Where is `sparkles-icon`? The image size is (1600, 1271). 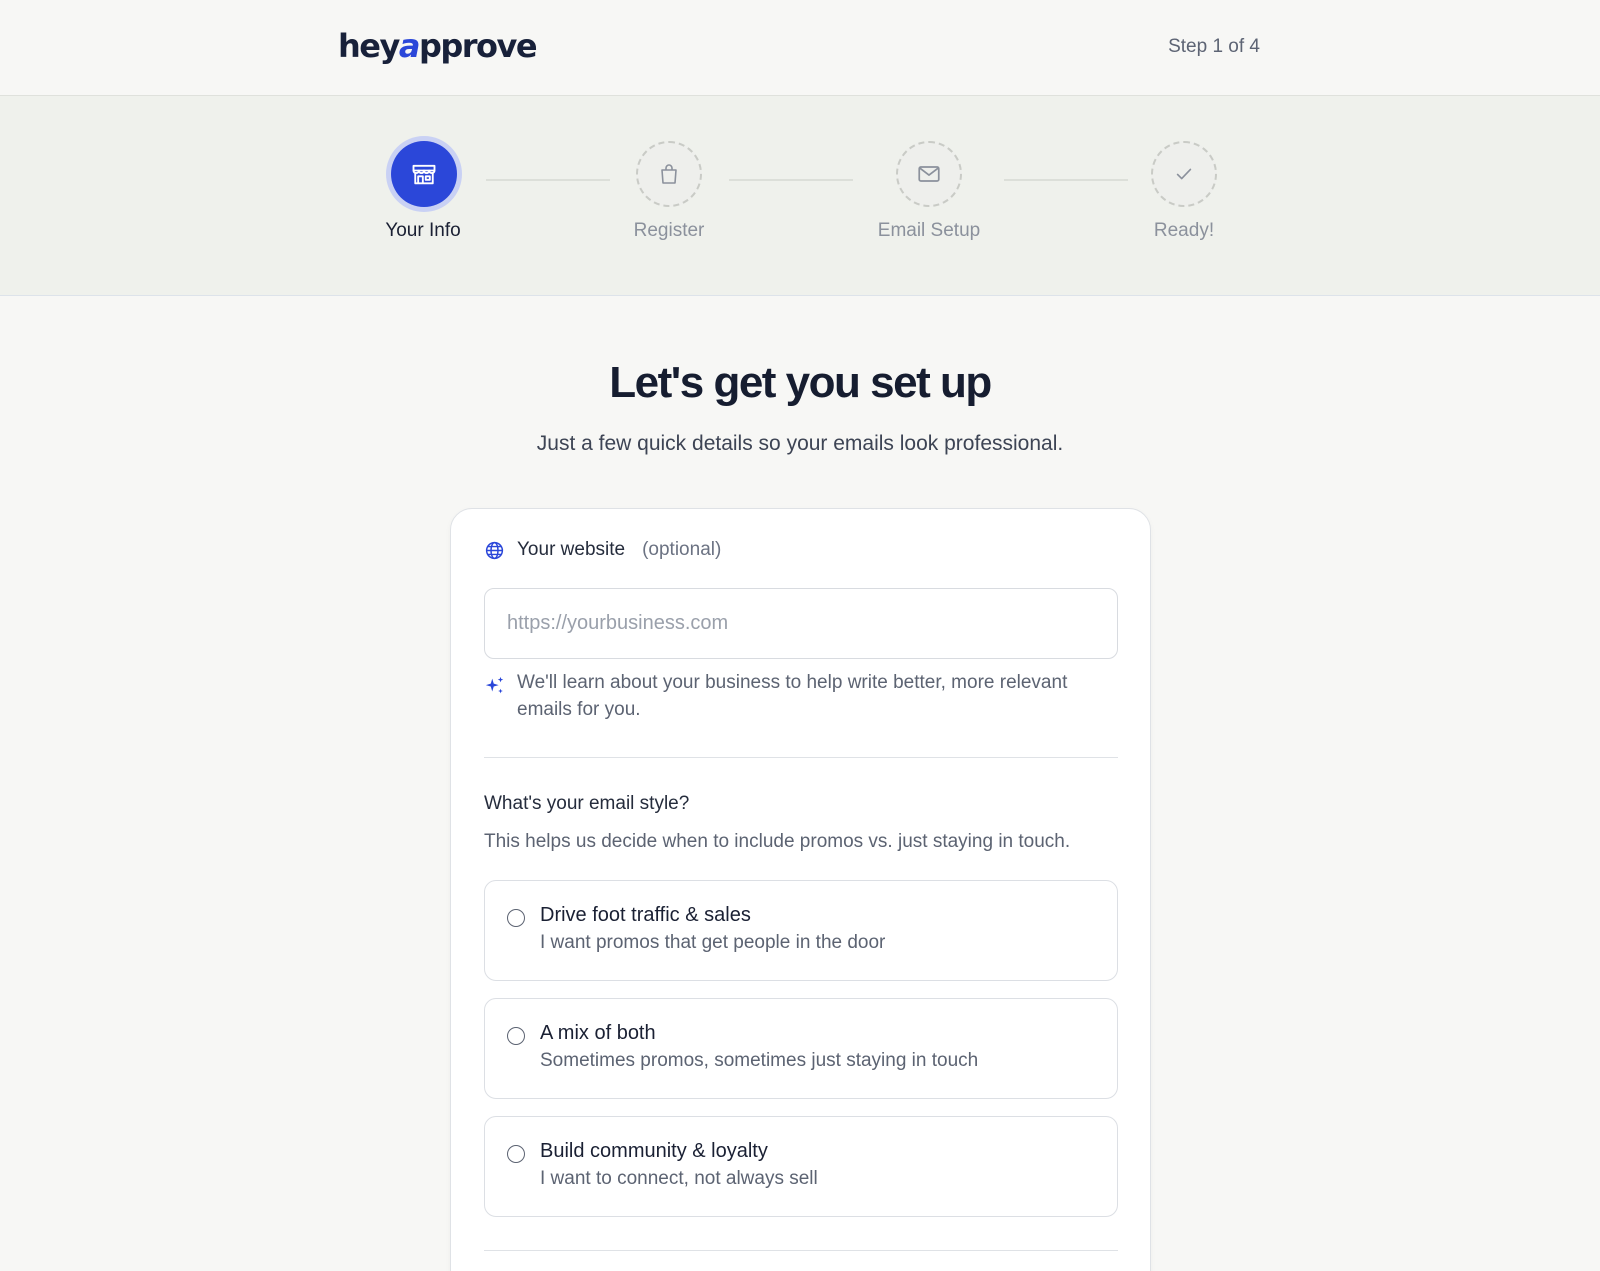 sparkles-icon is located at coordinates (494, 685).